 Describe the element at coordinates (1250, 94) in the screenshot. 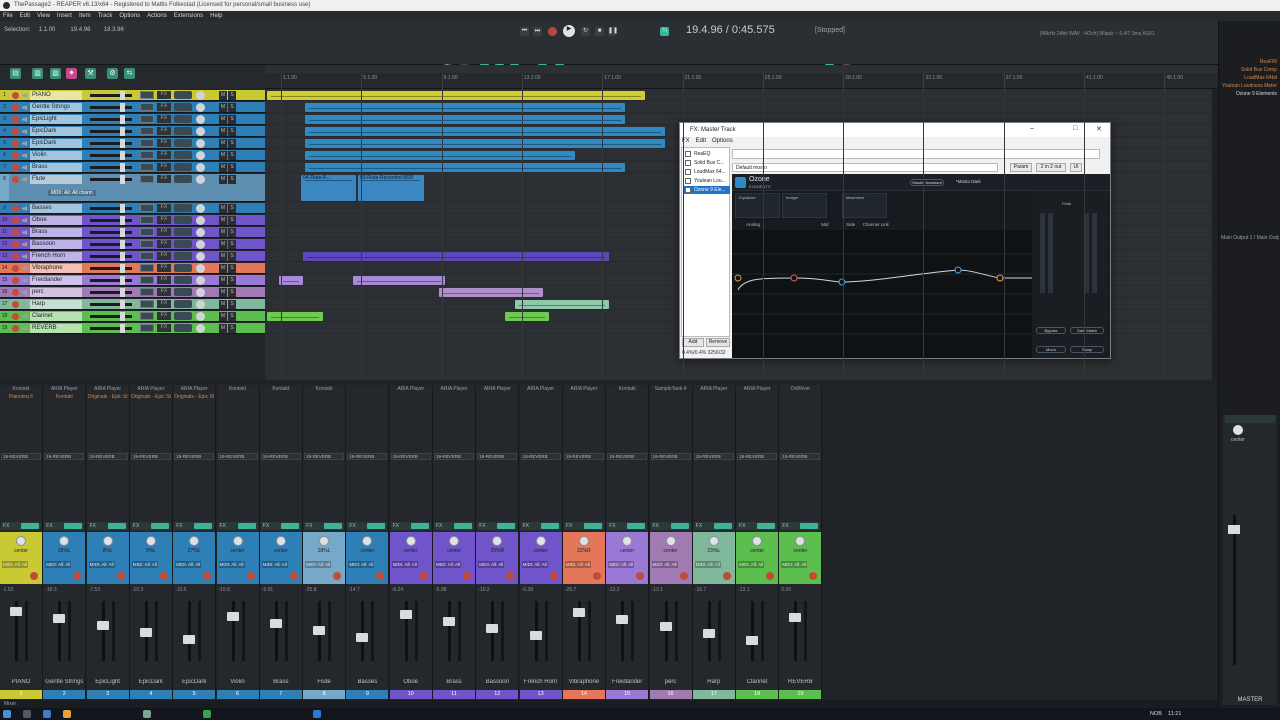

I see `master-fx-item: Ozone 9 Elements` at that location.